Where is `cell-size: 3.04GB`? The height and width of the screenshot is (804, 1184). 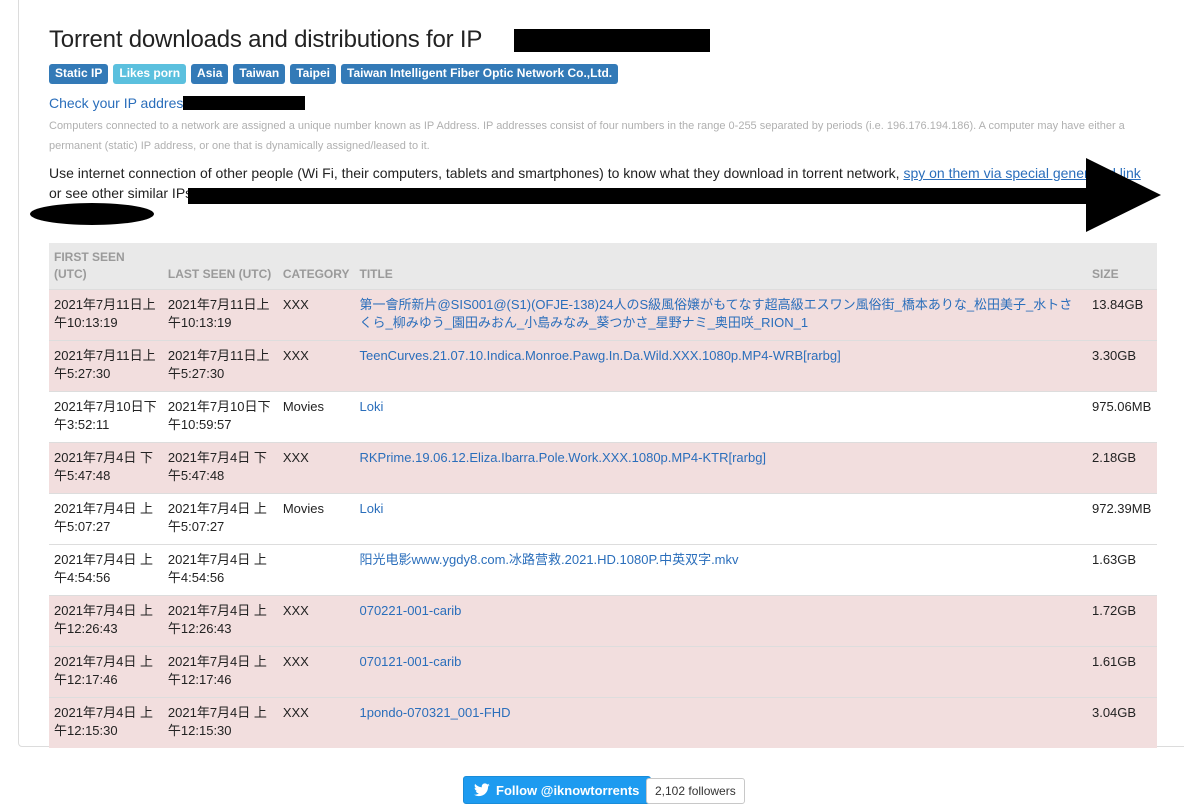
cell-size: 3.04GB is located at coordinates (1121, 722).